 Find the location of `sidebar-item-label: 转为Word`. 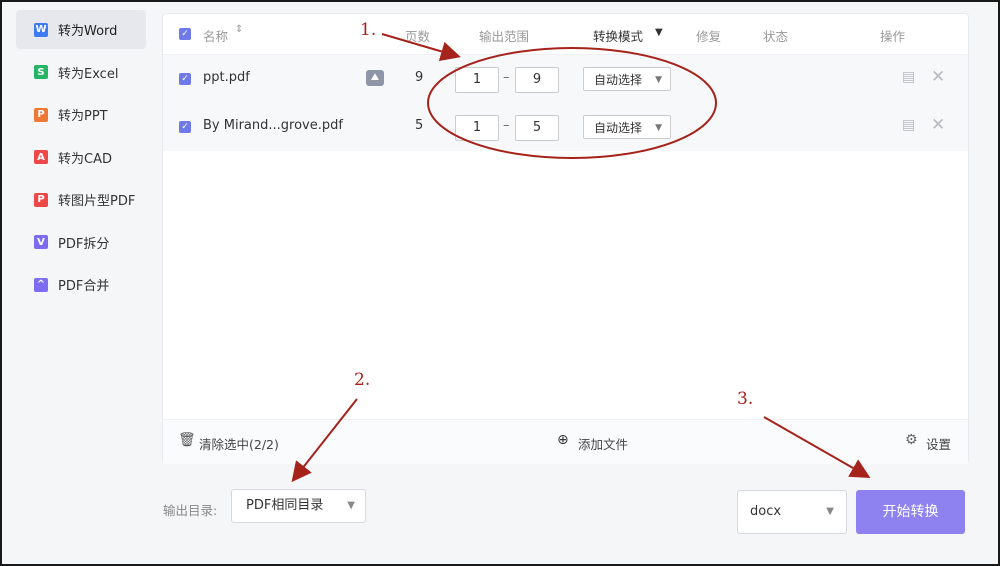

sidebar-item-label: 转为Word is located at coordinates (88, 31).